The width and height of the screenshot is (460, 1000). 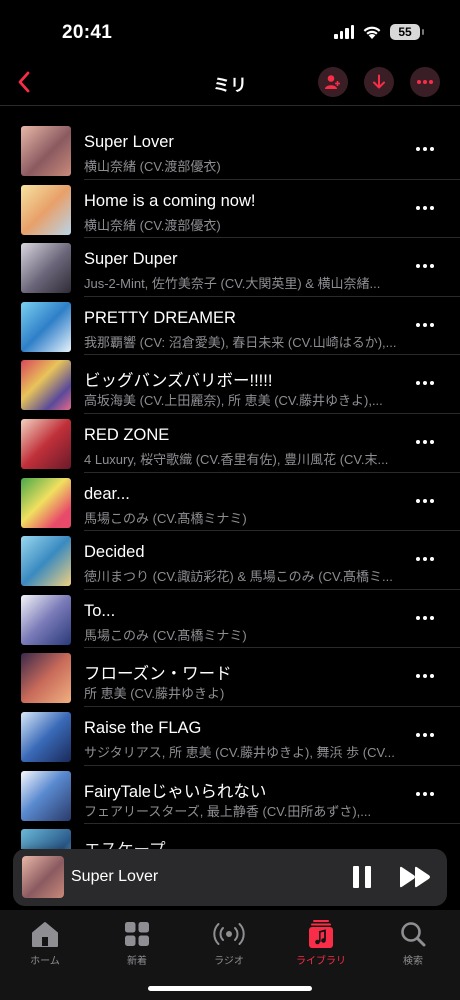 I want to click on song-title: Raise the FLAG, so click(x=143, y=727).